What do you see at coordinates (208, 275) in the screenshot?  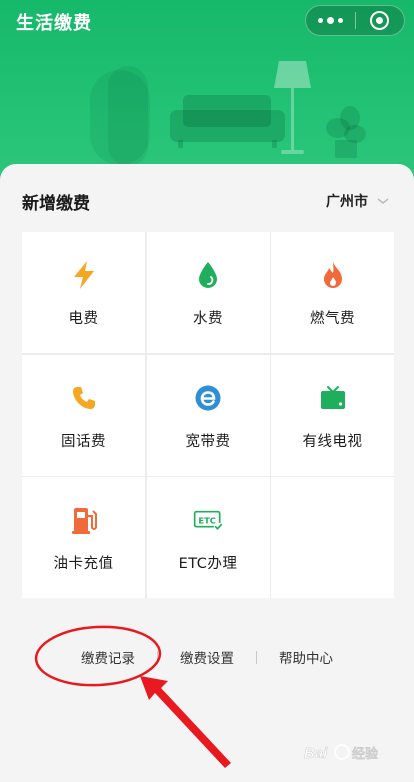 I see `water-drop-icon` at bounding box center [208, 275].